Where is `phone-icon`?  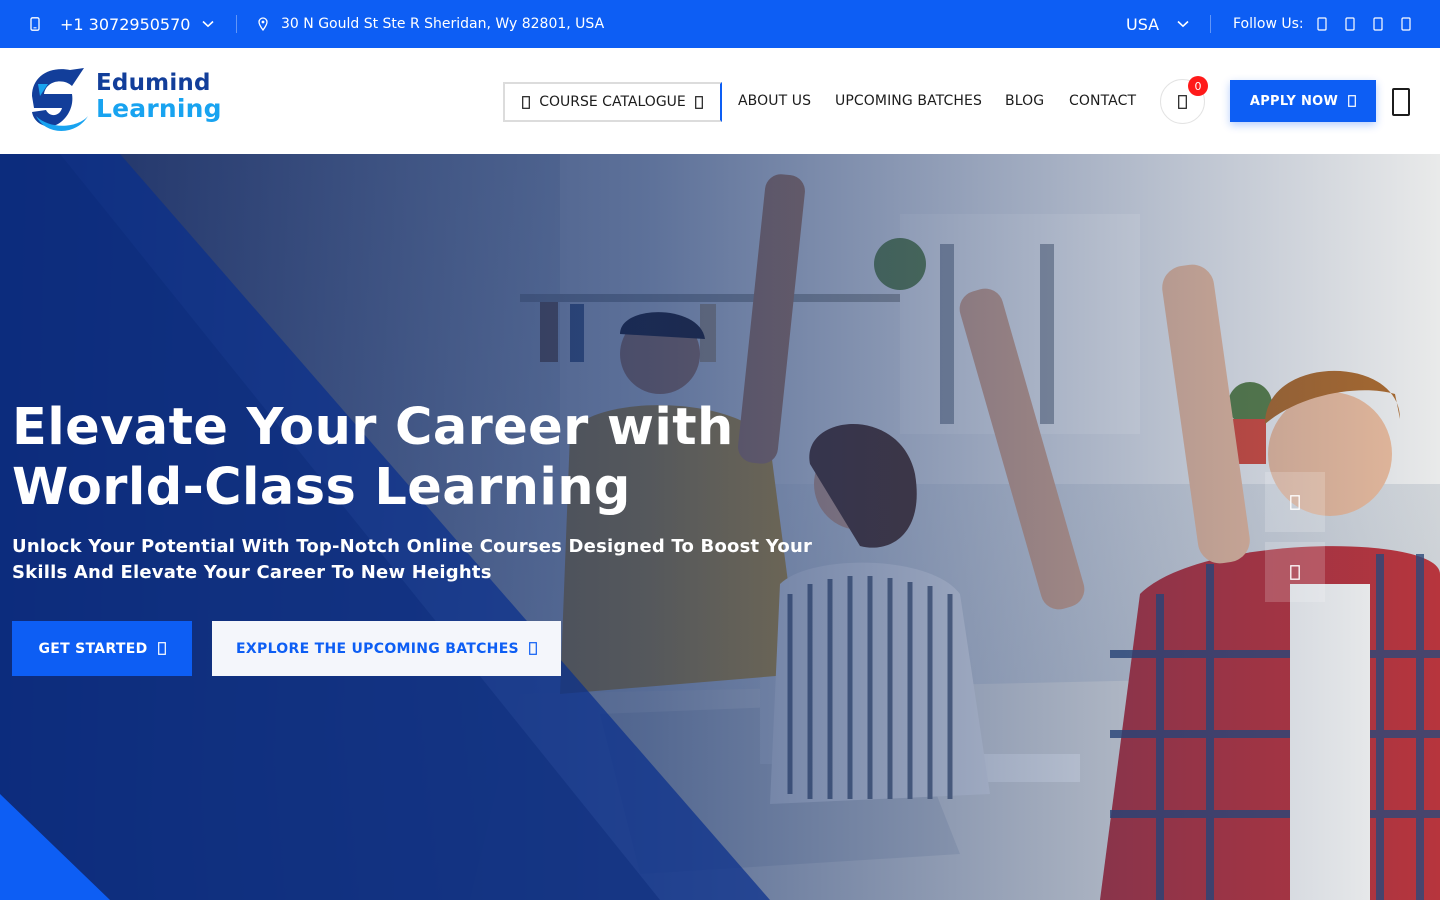
phone-icon is located at coordinates (35, 24).